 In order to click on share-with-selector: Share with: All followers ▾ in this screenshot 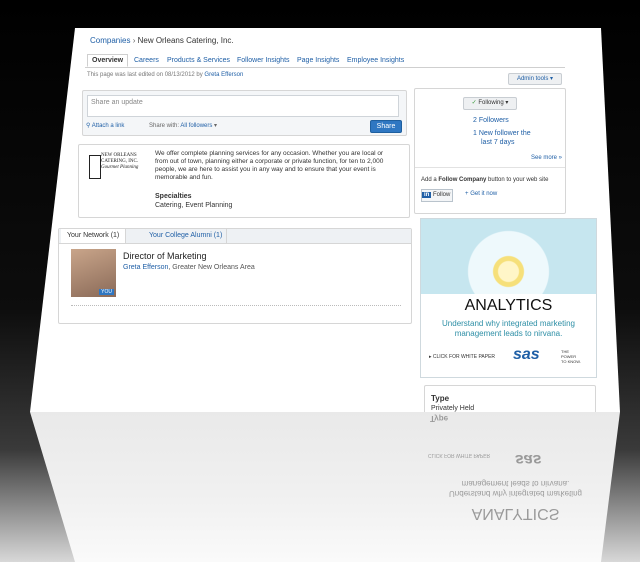, I will do `click(183, 125)`.